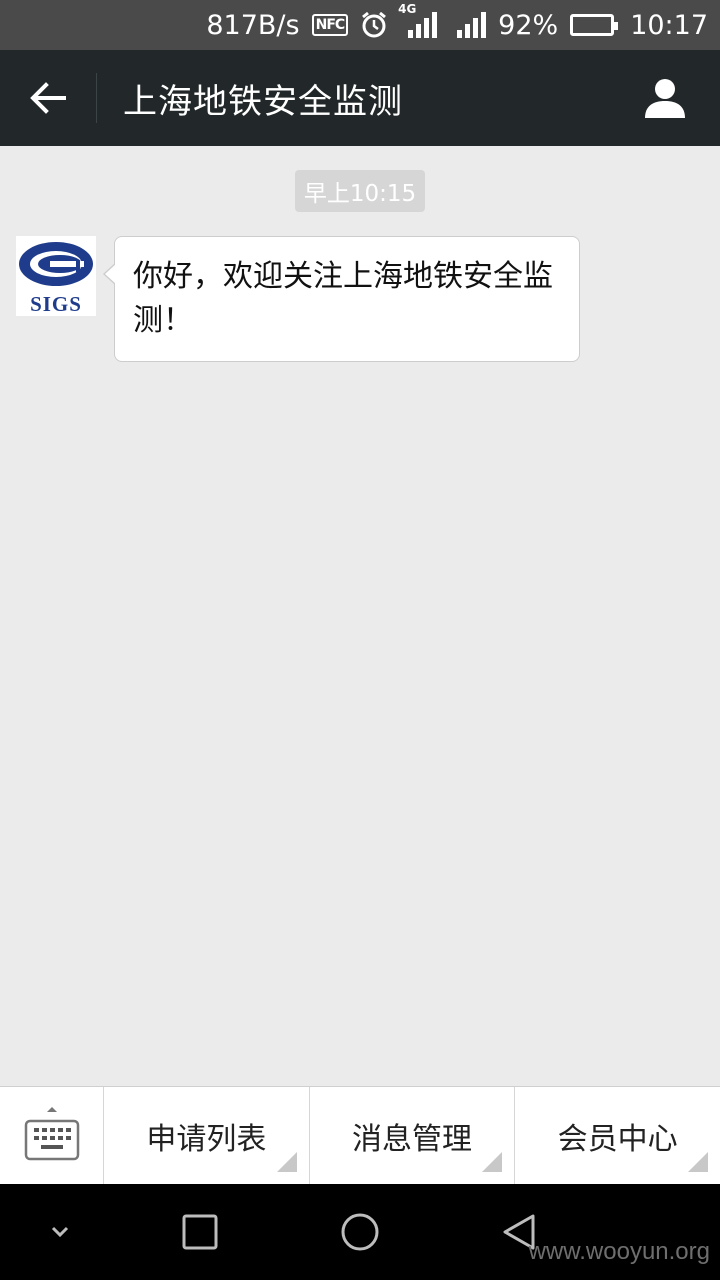 Image resolution: width=720 pixels, height=1280 pixels. What do you see at coordinates (374, 25) in the screenshot?
I see `alarm-icon` at bounding box center [374, 25].